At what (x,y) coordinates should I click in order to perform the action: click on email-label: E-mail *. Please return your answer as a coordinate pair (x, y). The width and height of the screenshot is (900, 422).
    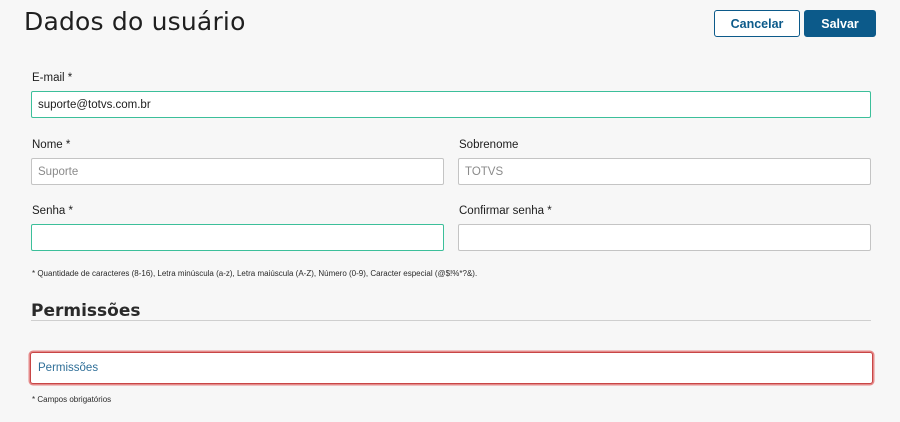
    Looking at the image, I should click on (52, 78).